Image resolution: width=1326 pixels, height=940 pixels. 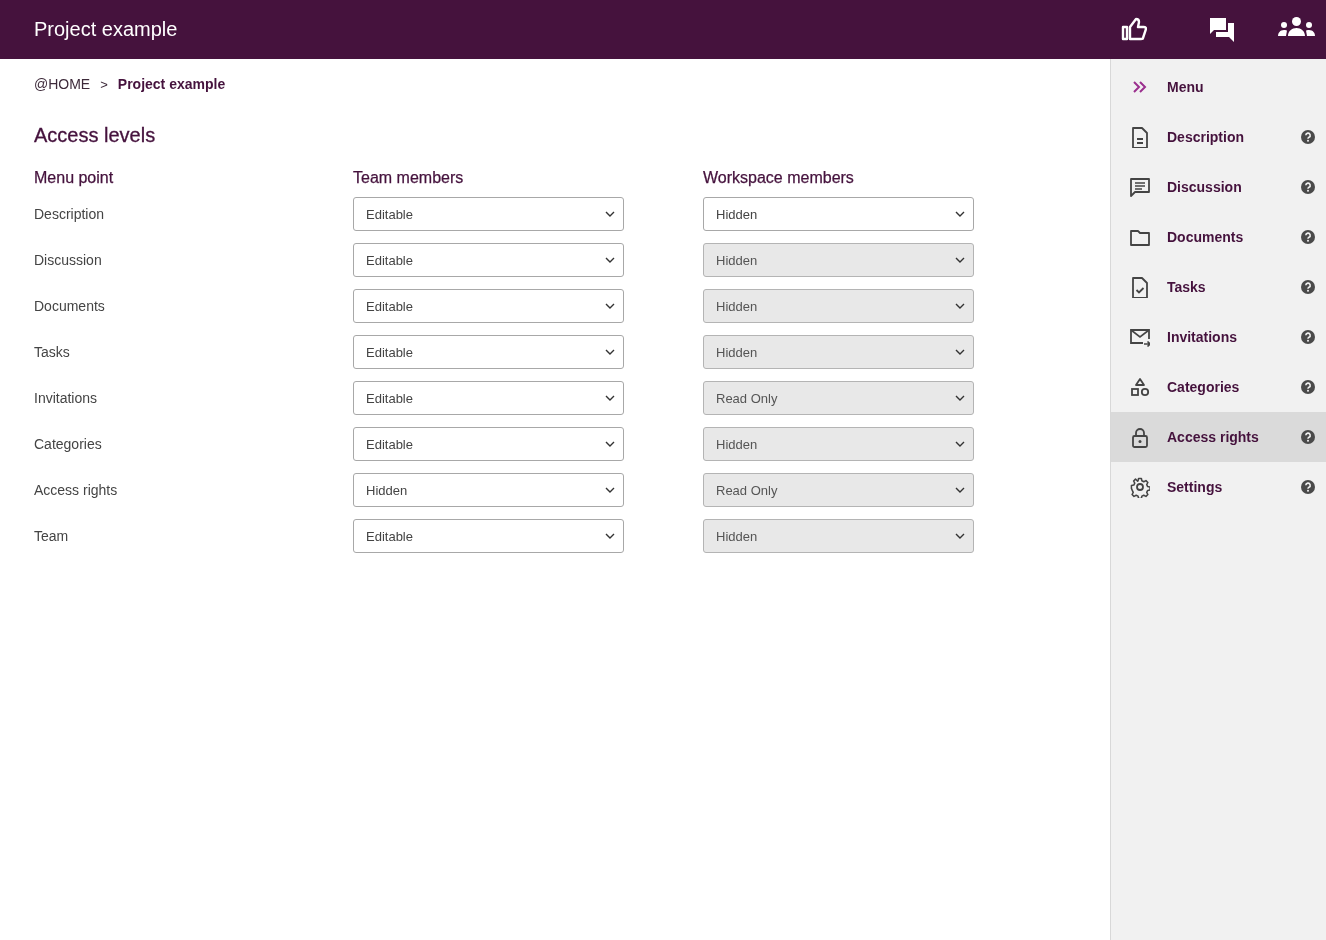 I want to click on document-icon, so click(x=1139, y=137).